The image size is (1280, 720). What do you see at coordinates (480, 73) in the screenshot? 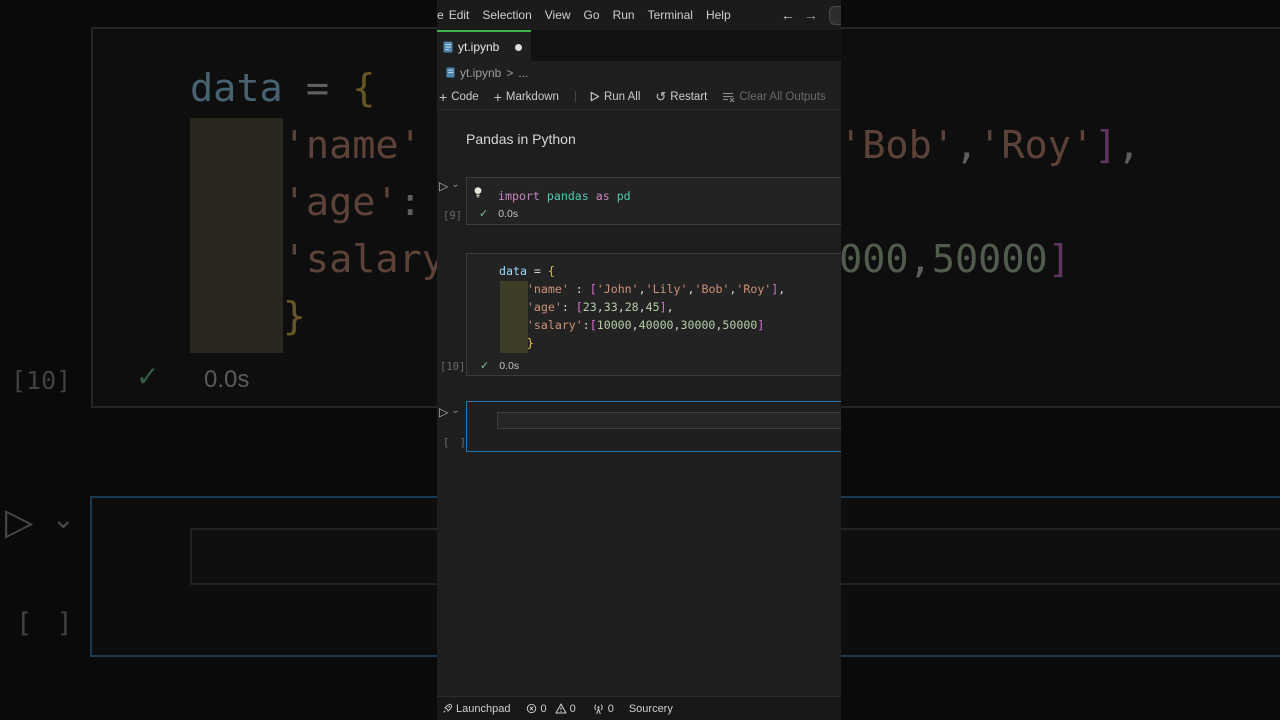
I see `breadcrumb-file: yt.ipynb` at bounding box center [480, 73].